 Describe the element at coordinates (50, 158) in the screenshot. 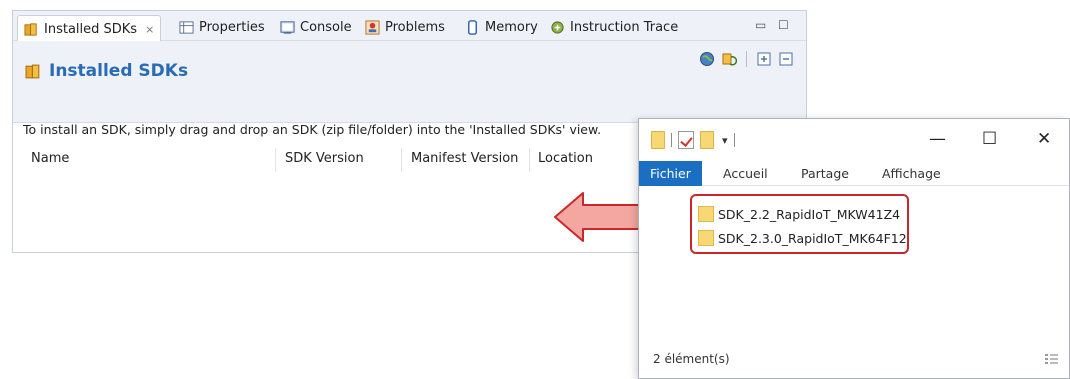

I see `column-name: Name` at that location.